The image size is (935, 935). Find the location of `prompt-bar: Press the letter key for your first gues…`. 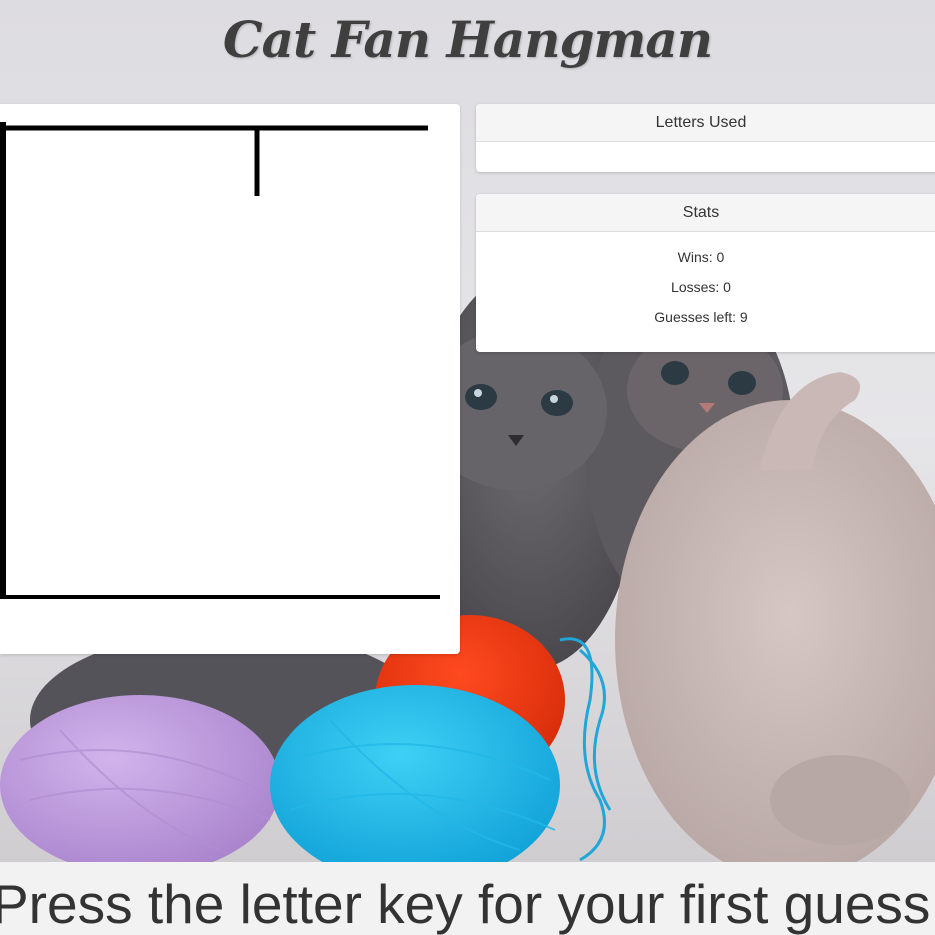

prompt-bar: Press the letter key for your first gues… is located at coordinates (467, 898).